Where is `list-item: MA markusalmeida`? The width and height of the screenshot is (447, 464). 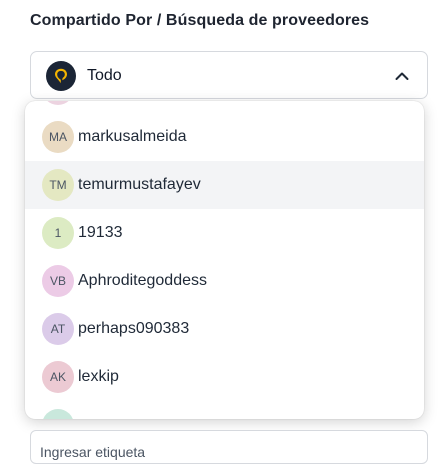
list-item: MA markusalmeida is located at coordinates (224, 137).